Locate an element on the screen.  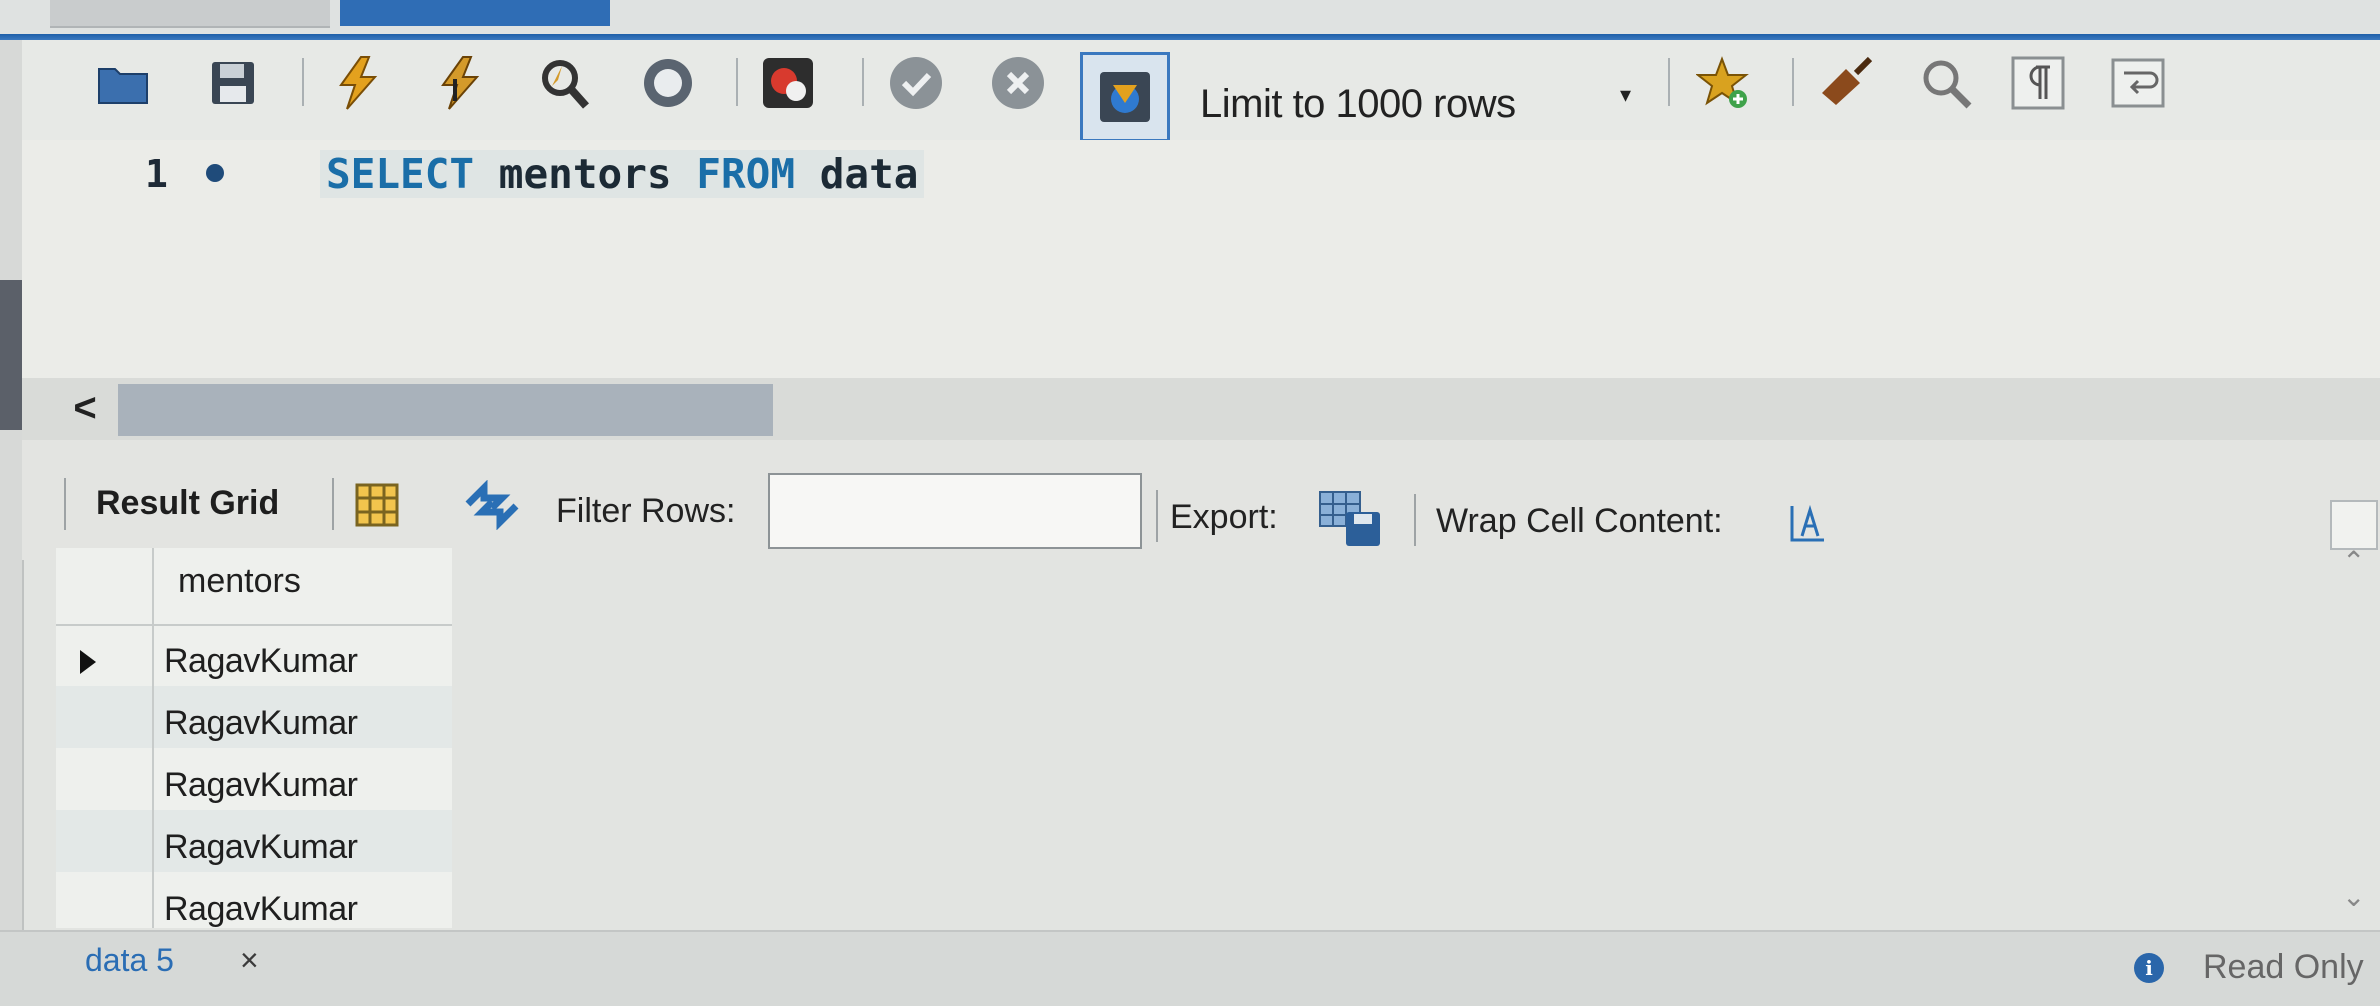
export-label: Export: is located at coordinates (1224, 517).